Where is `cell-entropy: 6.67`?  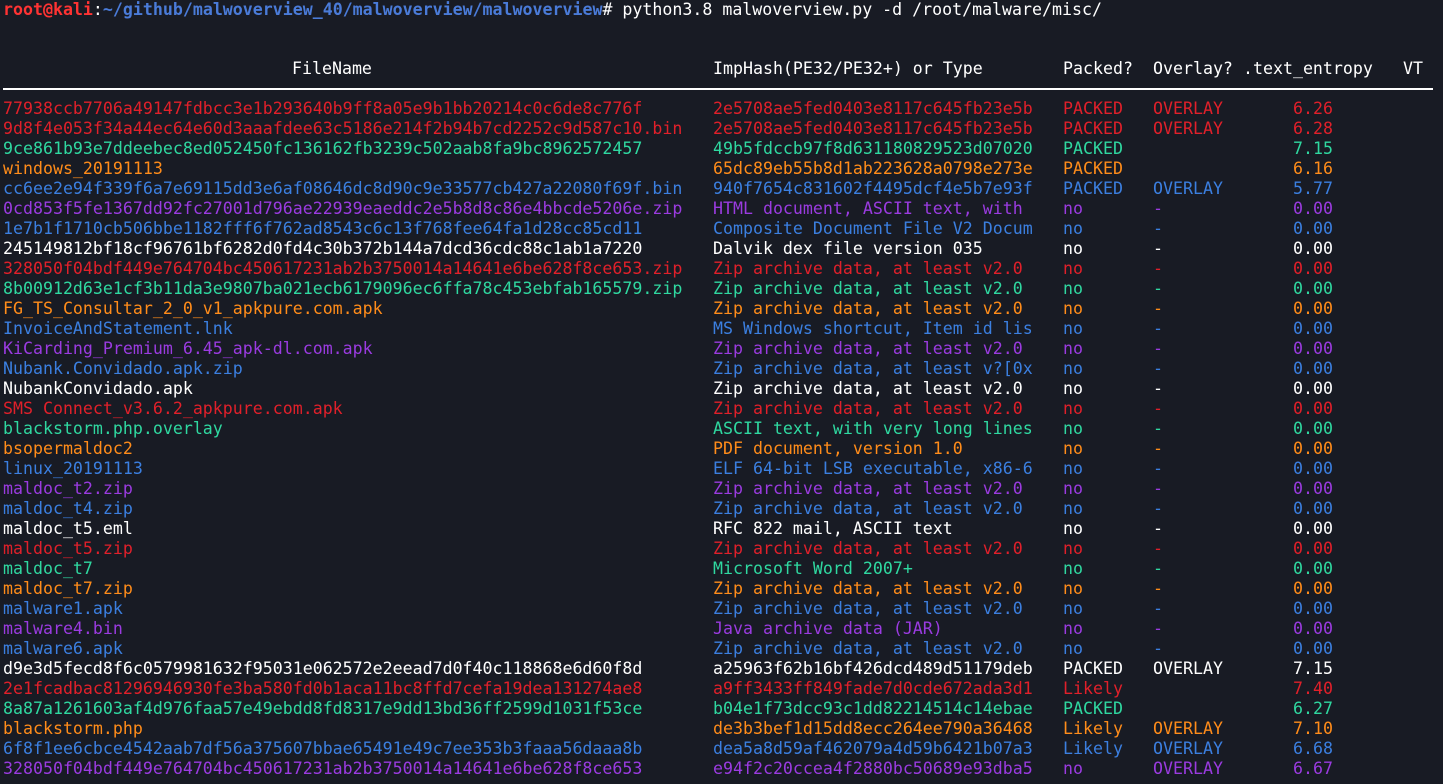
cell-entropy: 6.67 is located at coordinates (1313, 768).